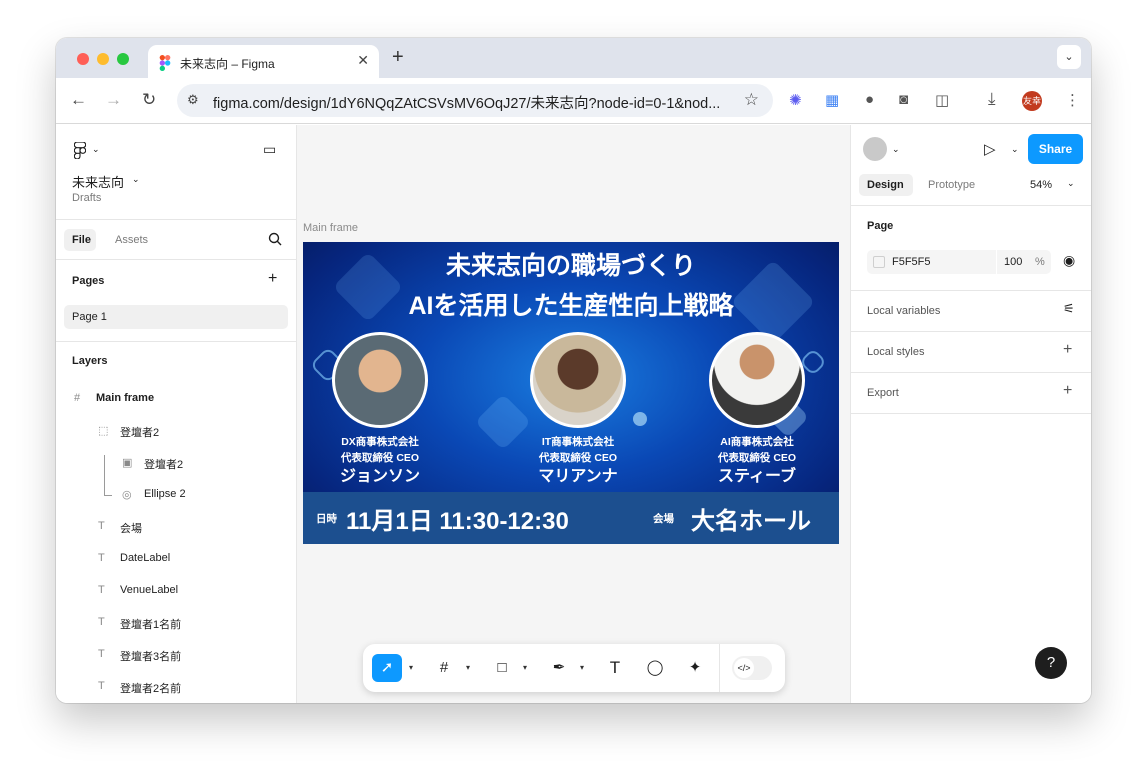  I want to click on layer-row: T 登壇者2名前, so click(176, 687).